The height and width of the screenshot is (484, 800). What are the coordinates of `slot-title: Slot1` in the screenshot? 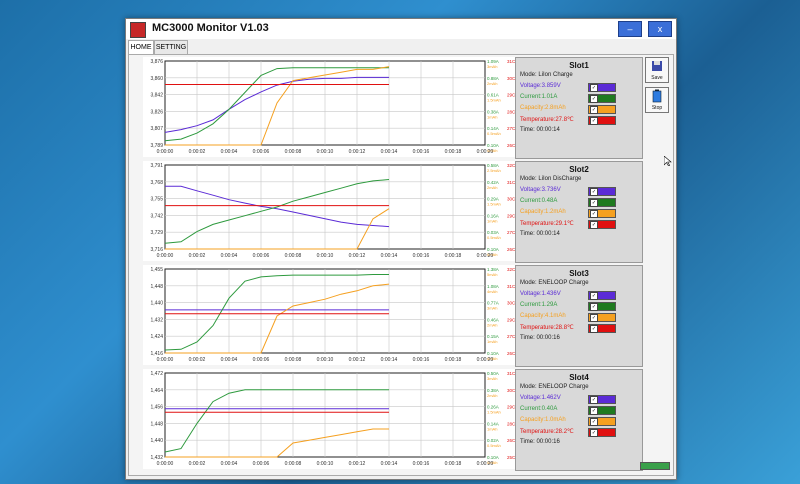 It's located at (579, 65).